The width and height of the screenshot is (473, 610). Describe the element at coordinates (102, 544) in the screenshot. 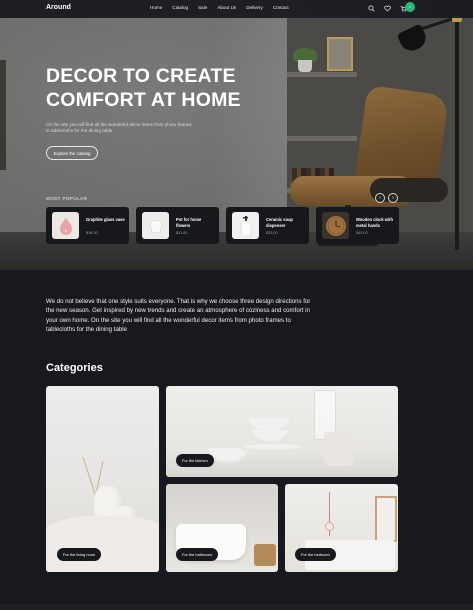

I see `living-room-throw` at that location.